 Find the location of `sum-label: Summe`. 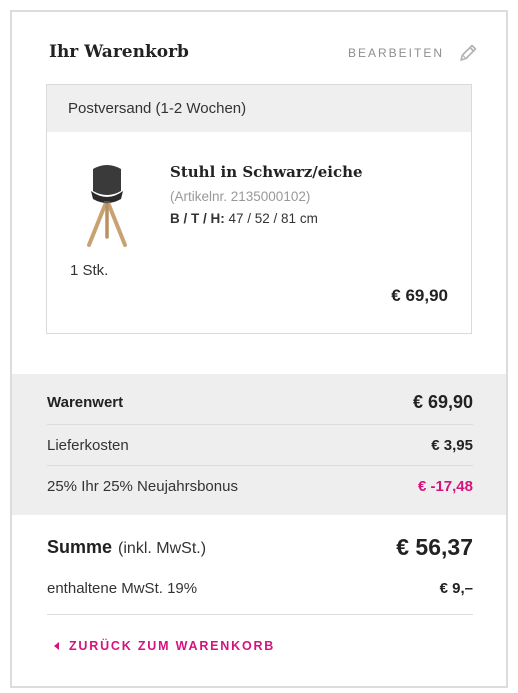

sum-label: Summe is located at coordinates (80, 546).